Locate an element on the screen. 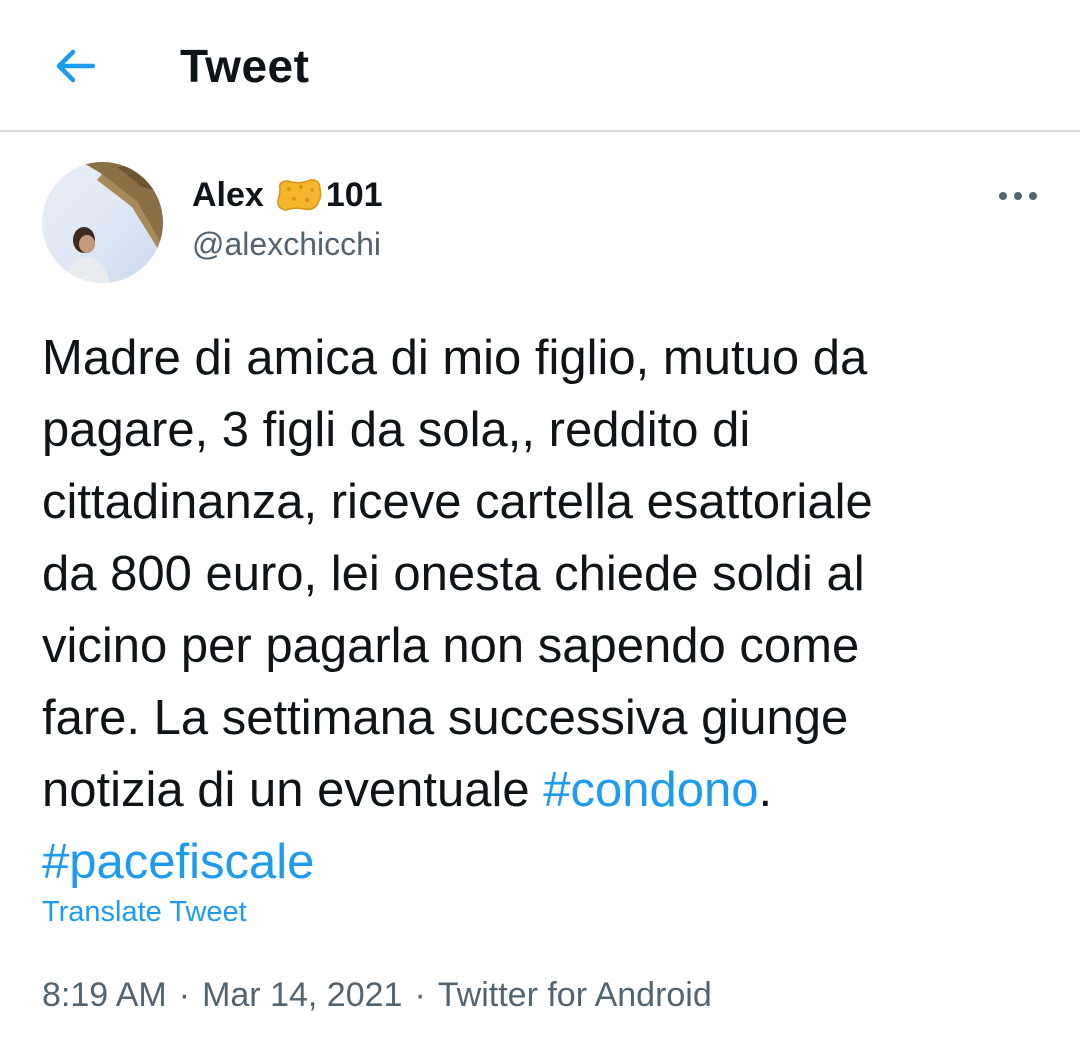 The height and width of the screenshot is (1048, 1080). tweet-line: da 800 euro, lei onesta chiede soldi al is located at coordinates (453, 574).